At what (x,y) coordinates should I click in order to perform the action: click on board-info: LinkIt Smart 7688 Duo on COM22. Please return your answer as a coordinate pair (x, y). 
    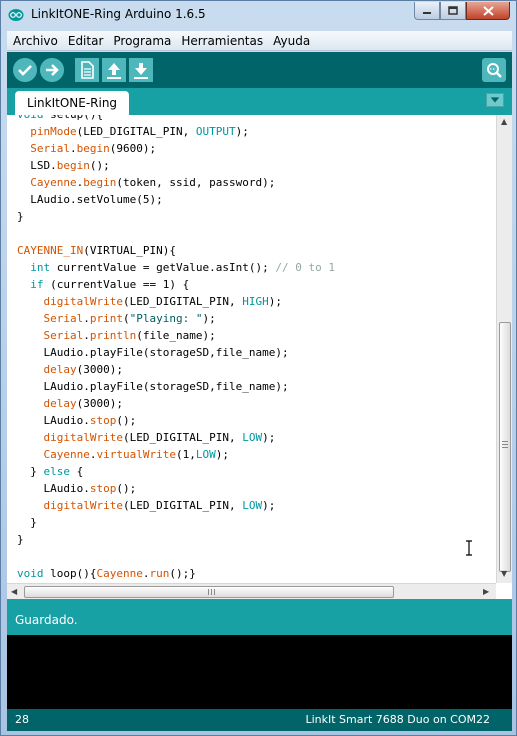
    Looking at the image, I should click on (397, 719).